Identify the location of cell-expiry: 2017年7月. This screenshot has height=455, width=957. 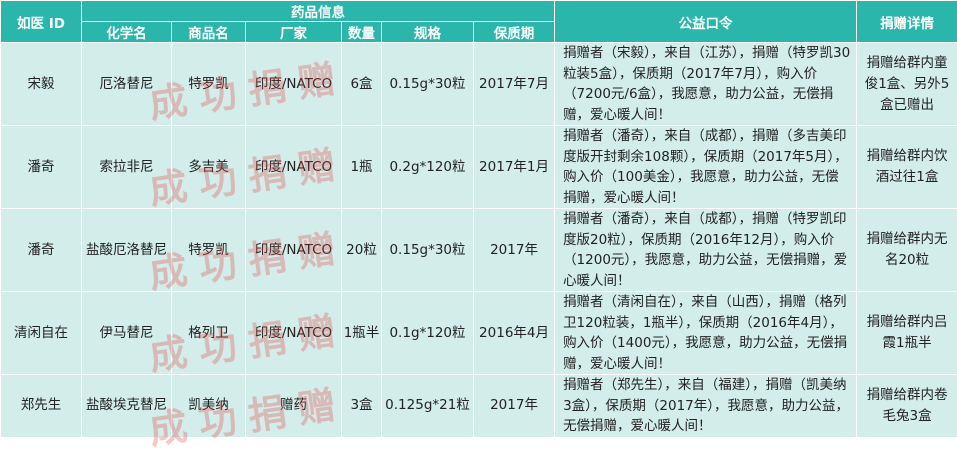
(514, 84).